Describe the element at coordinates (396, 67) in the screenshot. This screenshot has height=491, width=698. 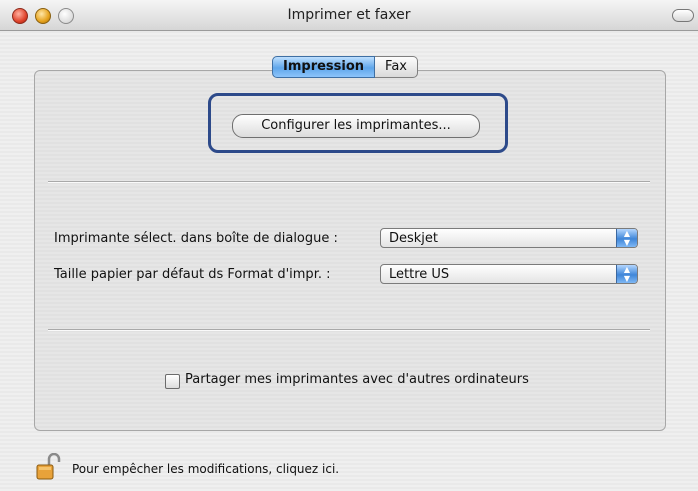
I see `tab-fax: Fax` at that location.